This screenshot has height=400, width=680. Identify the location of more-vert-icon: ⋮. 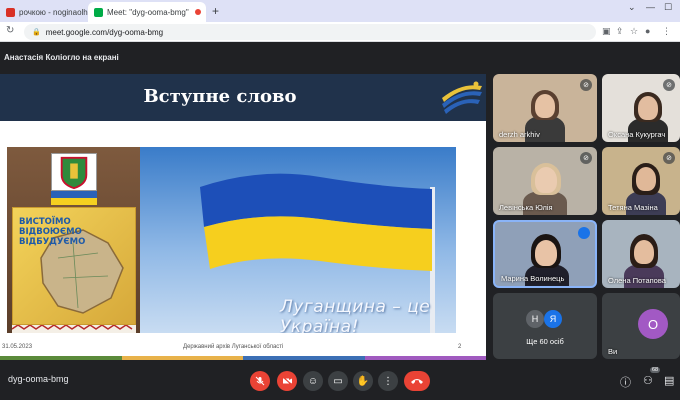
(388, 381).